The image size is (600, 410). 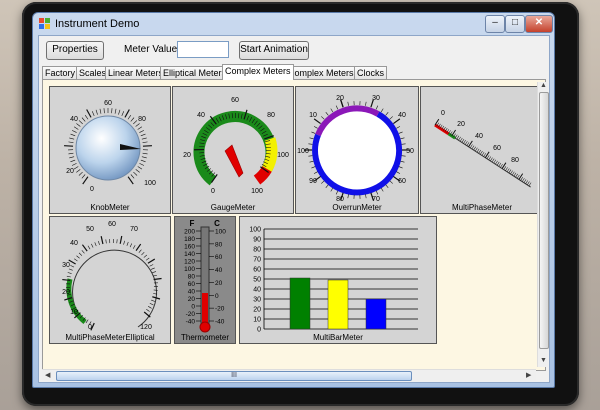 I want to click on tab-elliptical-meters: Elliptical Meters, so click(x=195, y=72).